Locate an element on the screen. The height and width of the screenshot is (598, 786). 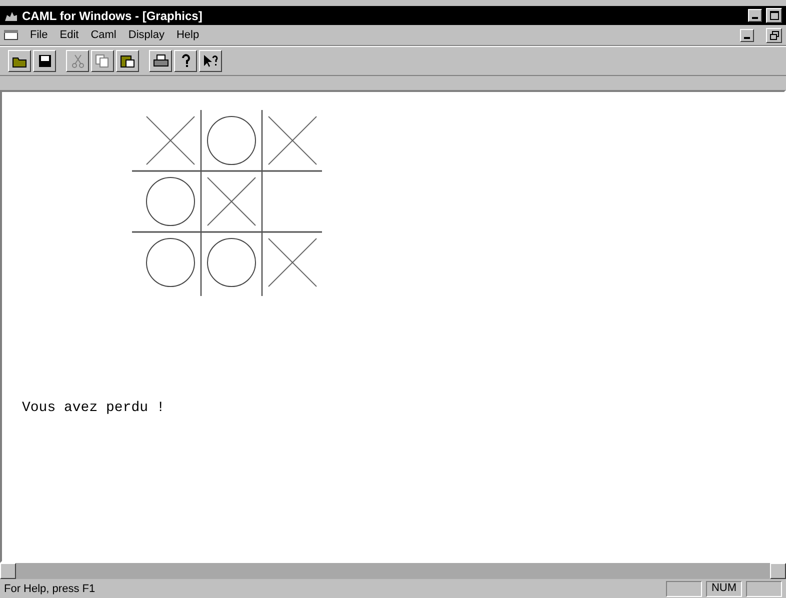
game-message: Vous avez perdu ! is located at coordinates (94, 408).